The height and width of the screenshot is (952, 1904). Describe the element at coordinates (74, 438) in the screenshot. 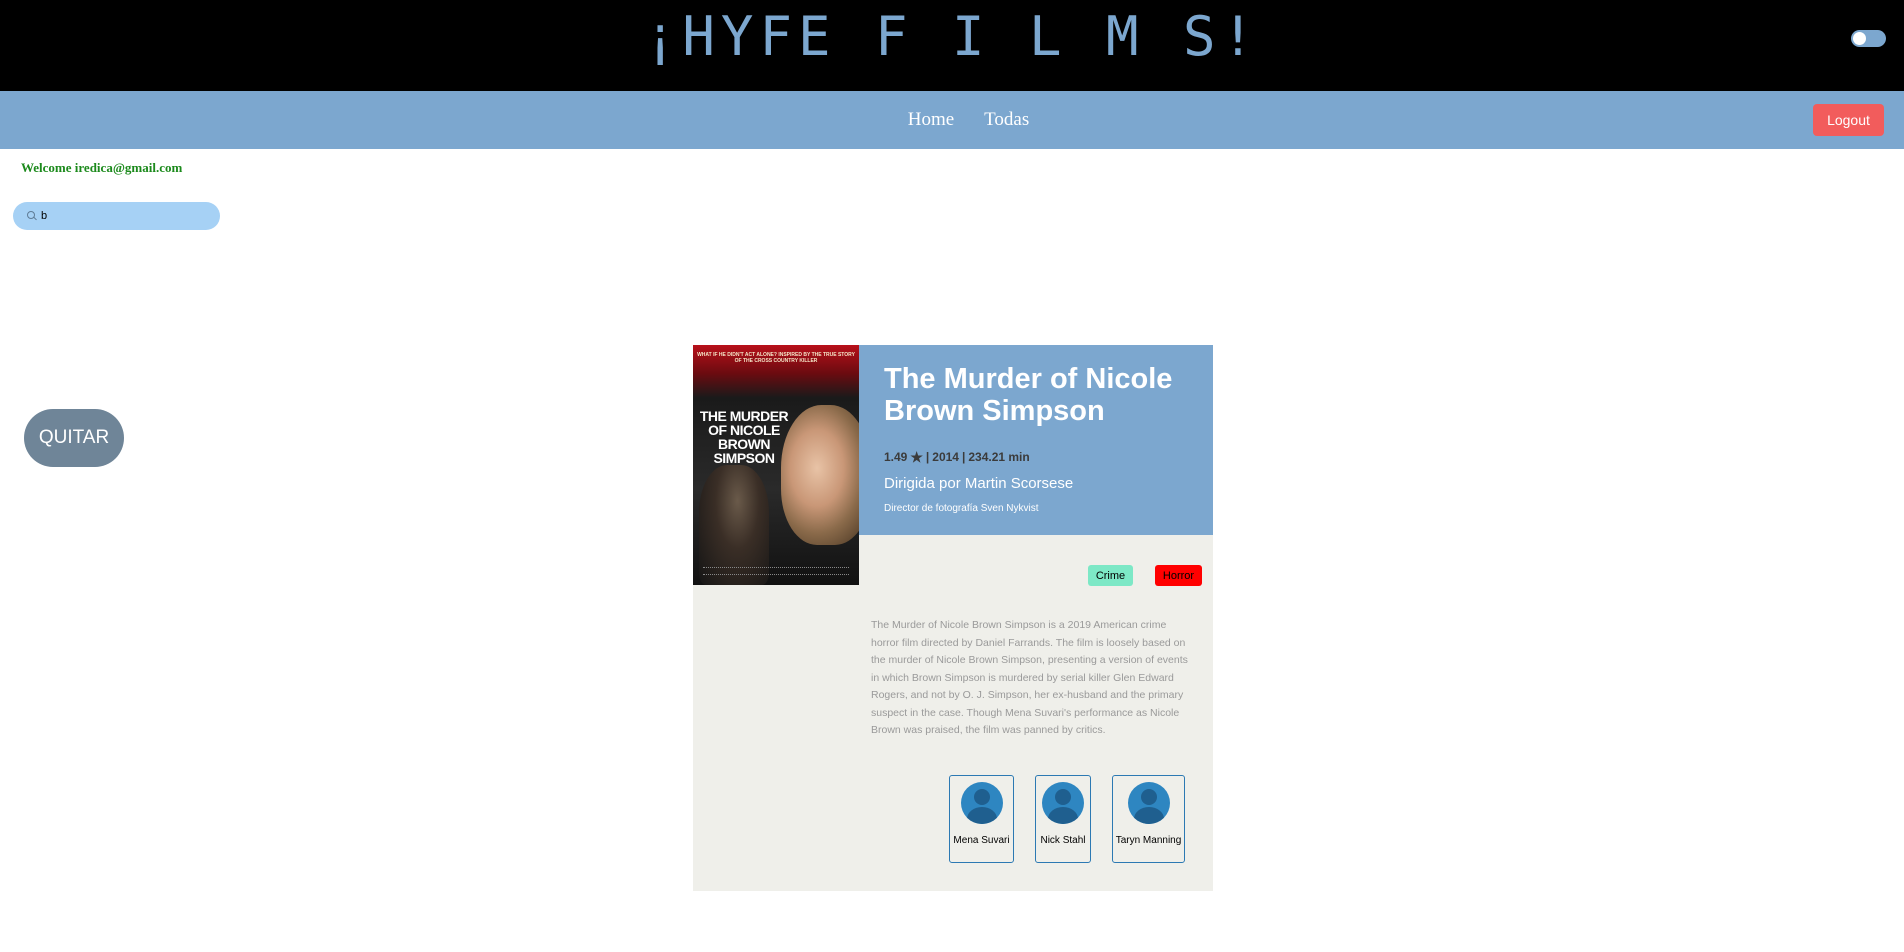

I see `quitar-button: QUITAR` at that location.